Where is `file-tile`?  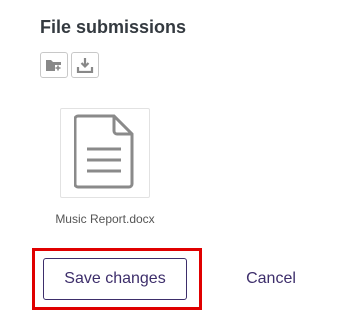 file-tile is located at coordinates (105, 153).